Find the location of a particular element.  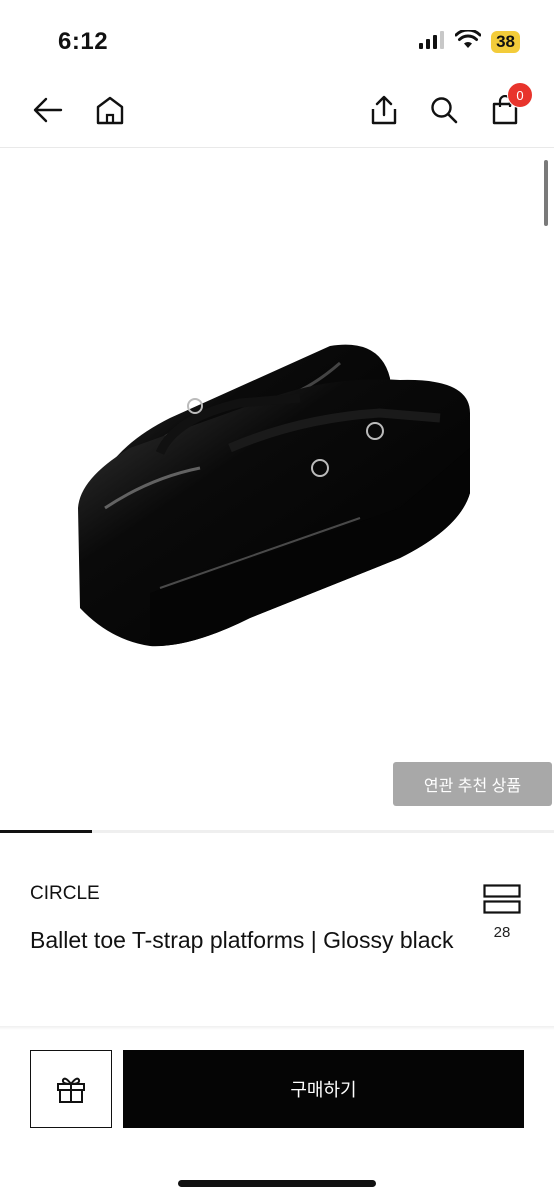

gift-icon is located at coordinates (71, 1090).